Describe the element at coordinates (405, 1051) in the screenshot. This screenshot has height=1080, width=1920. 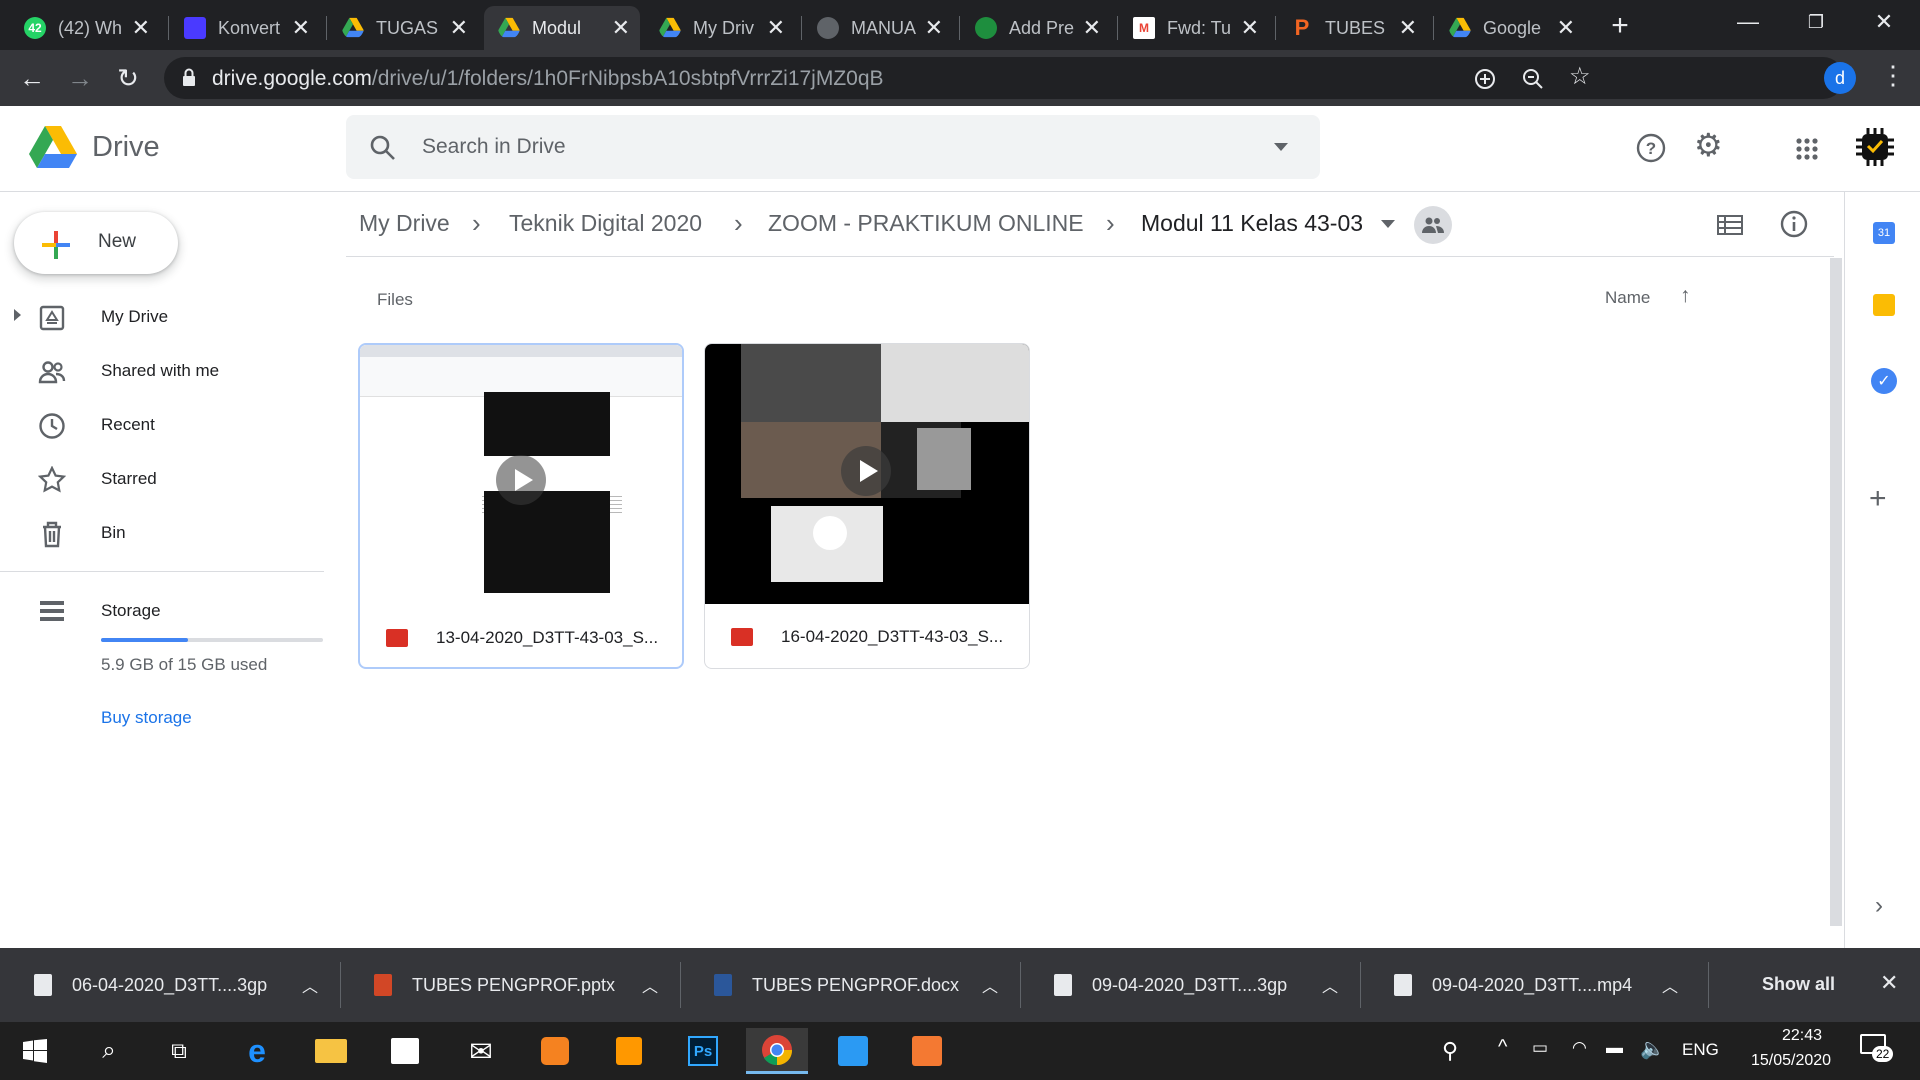
I see `store-icon` at that location.